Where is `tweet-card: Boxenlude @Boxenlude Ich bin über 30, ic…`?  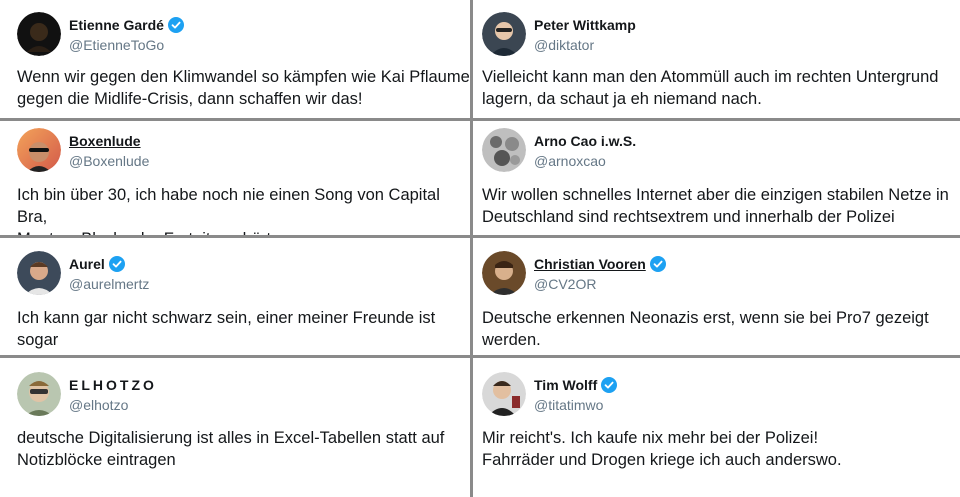 tweet-card: Boxenlude @Boxenlude Ich bin über 30, ic… is located at coordinates (236, 176).